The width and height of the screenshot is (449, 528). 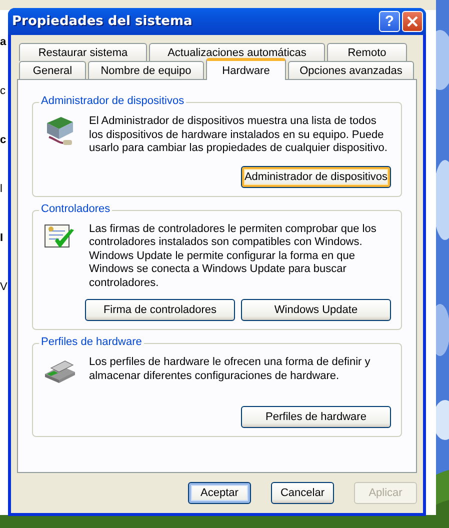 What do you see at coordinates (246, 69) in the screenshot?
I see `tab: Hardware` at bounding box center [246, 69].